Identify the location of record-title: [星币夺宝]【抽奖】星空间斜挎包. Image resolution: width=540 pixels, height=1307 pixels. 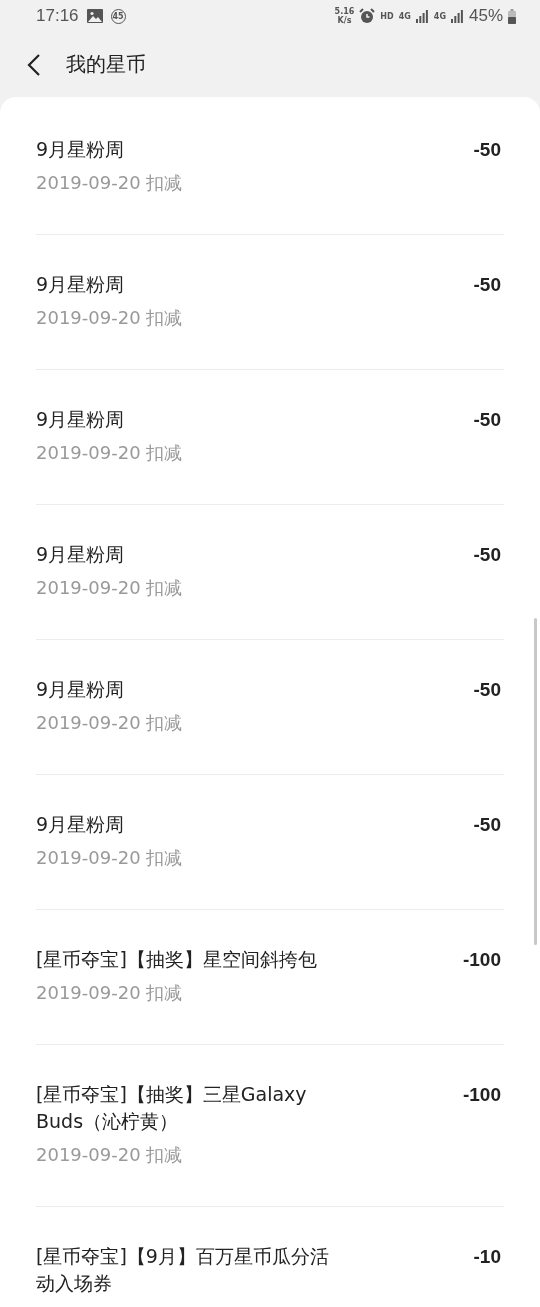
(177, 959).